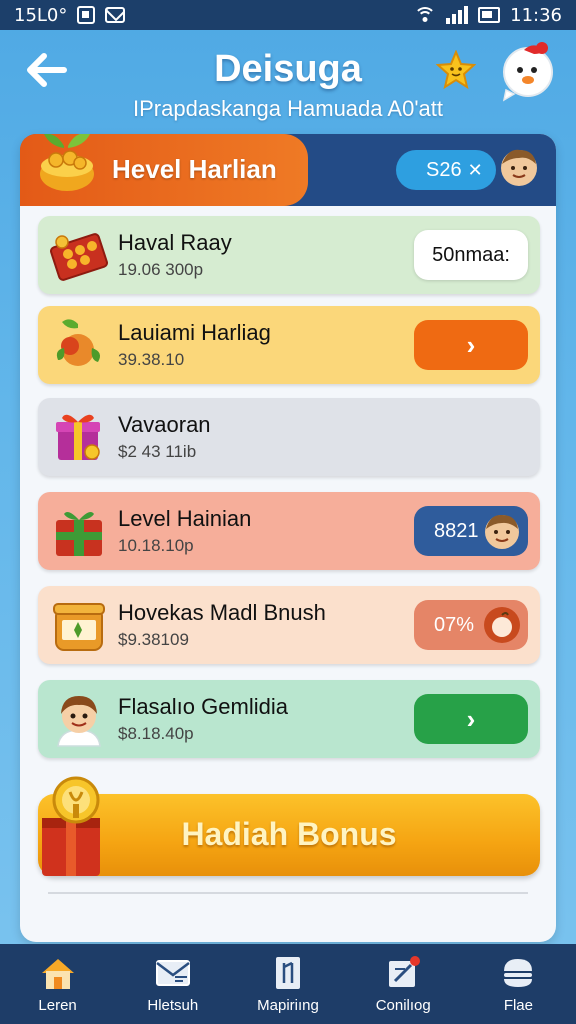 The width and height of the screenshot is (576, 1024). I want to click on balance-pill: S26 ✕, so click(446, 170).